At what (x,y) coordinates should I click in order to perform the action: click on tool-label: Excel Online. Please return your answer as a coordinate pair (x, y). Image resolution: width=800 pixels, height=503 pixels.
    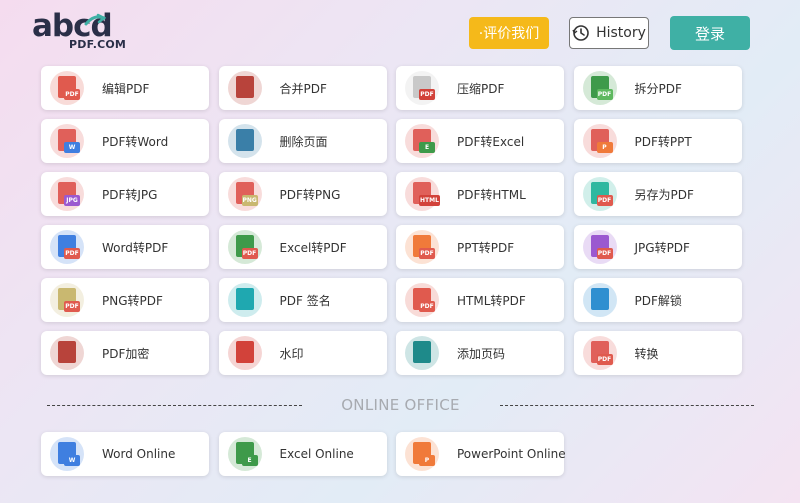
    Looking at the image, I should click on (316, 454).